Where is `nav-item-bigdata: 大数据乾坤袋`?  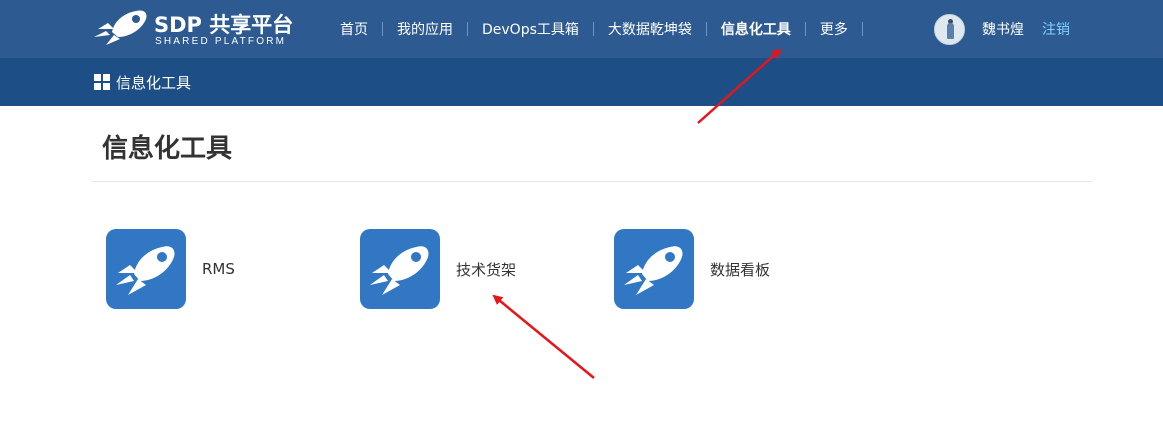 nav-item-bigdata: 大数据乾坤袋 is located at coordinates (650, 29).